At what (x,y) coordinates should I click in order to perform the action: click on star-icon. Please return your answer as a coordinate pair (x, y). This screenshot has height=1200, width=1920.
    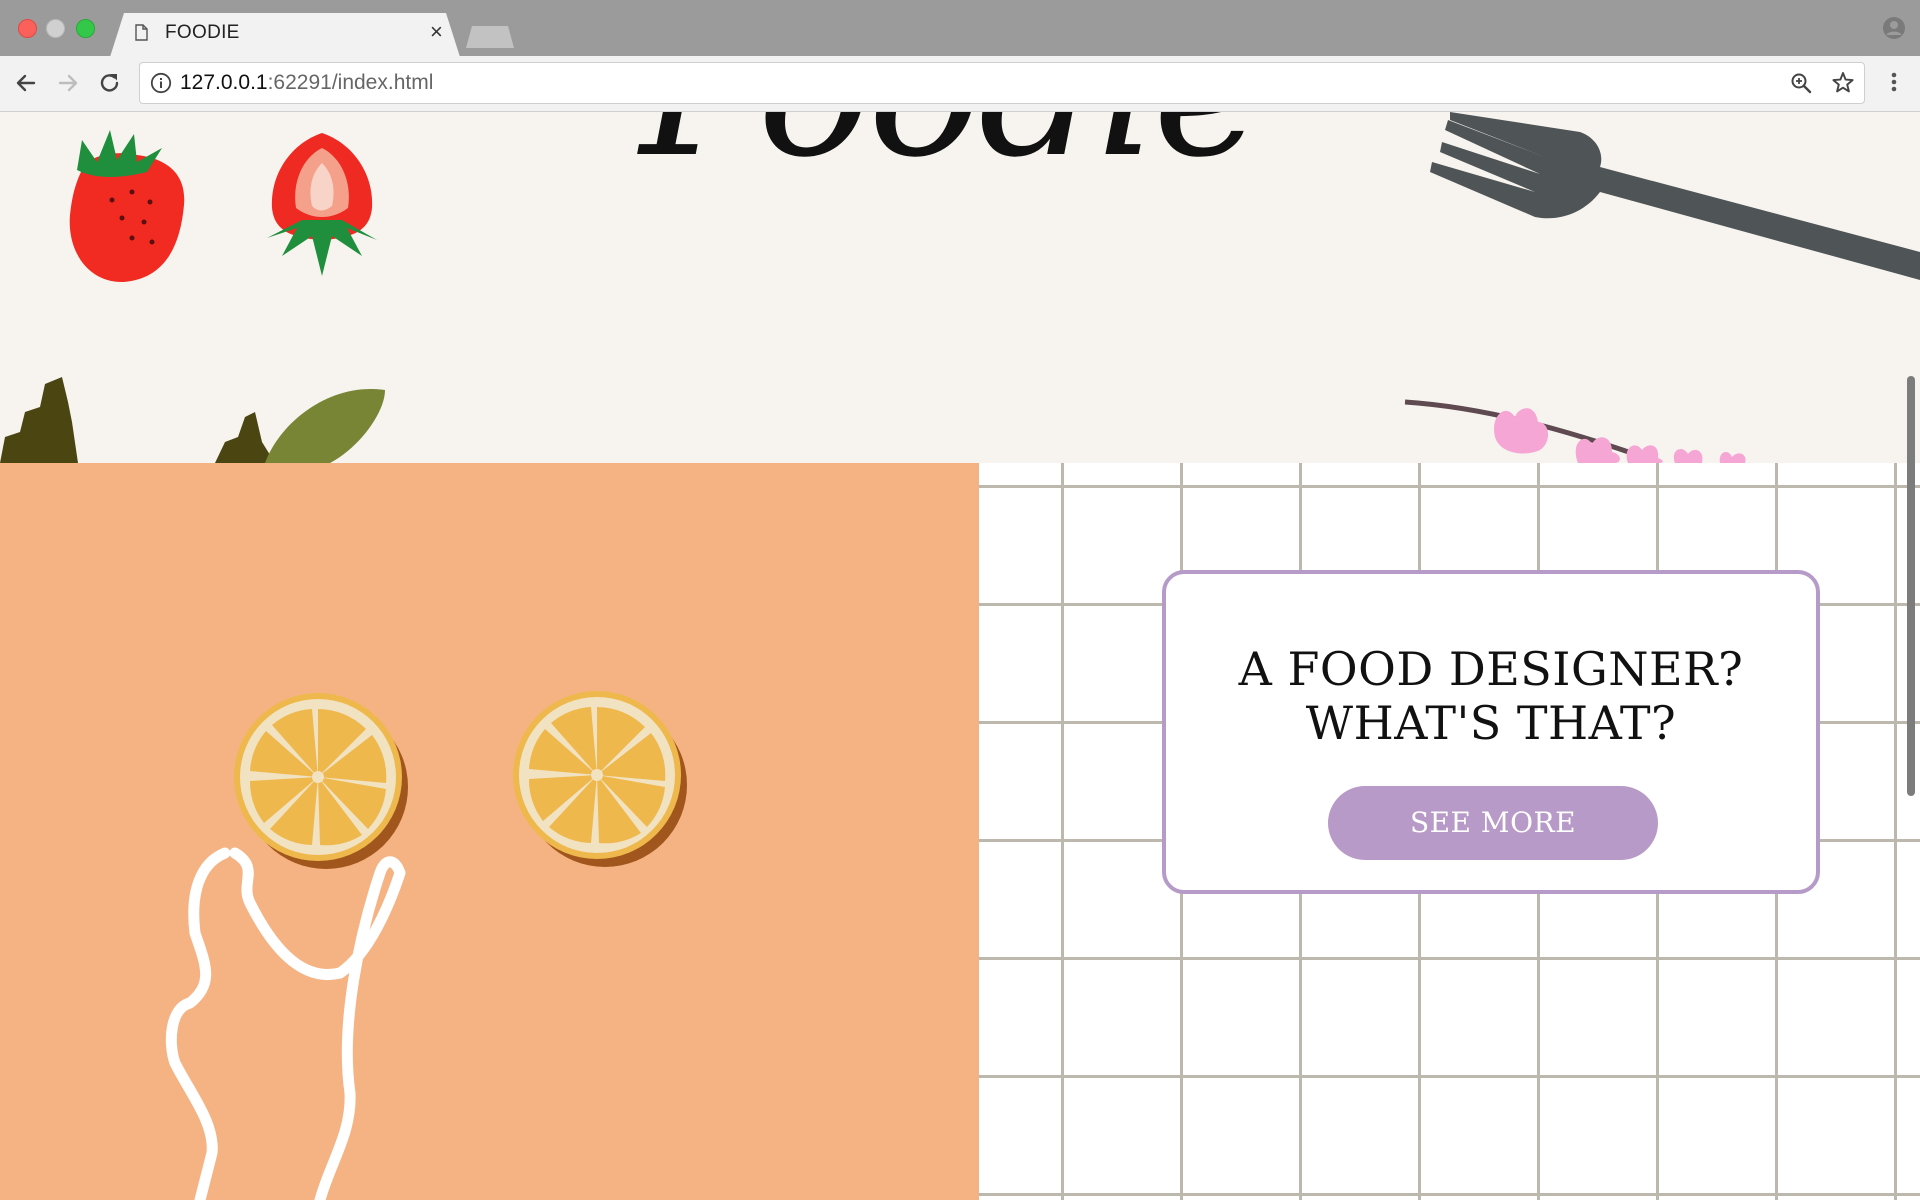
    Looking at the image, I should click on (1843, 83).